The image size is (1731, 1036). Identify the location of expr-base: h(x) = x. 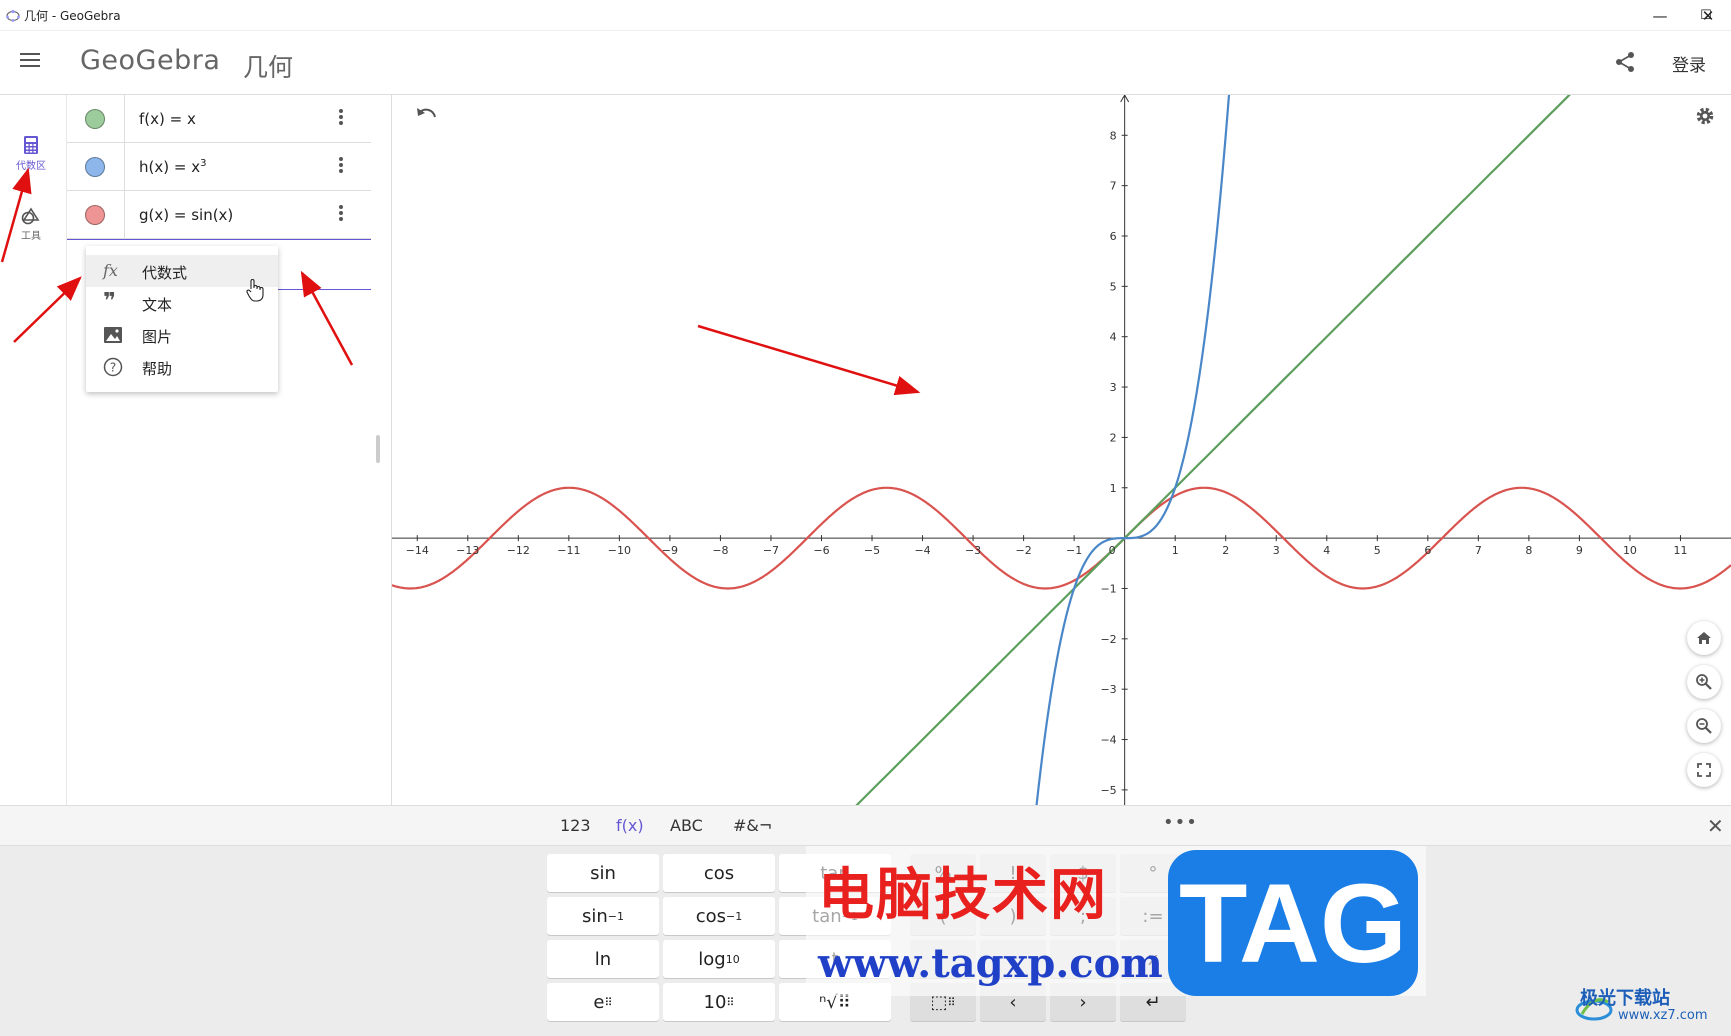
(170, 167).